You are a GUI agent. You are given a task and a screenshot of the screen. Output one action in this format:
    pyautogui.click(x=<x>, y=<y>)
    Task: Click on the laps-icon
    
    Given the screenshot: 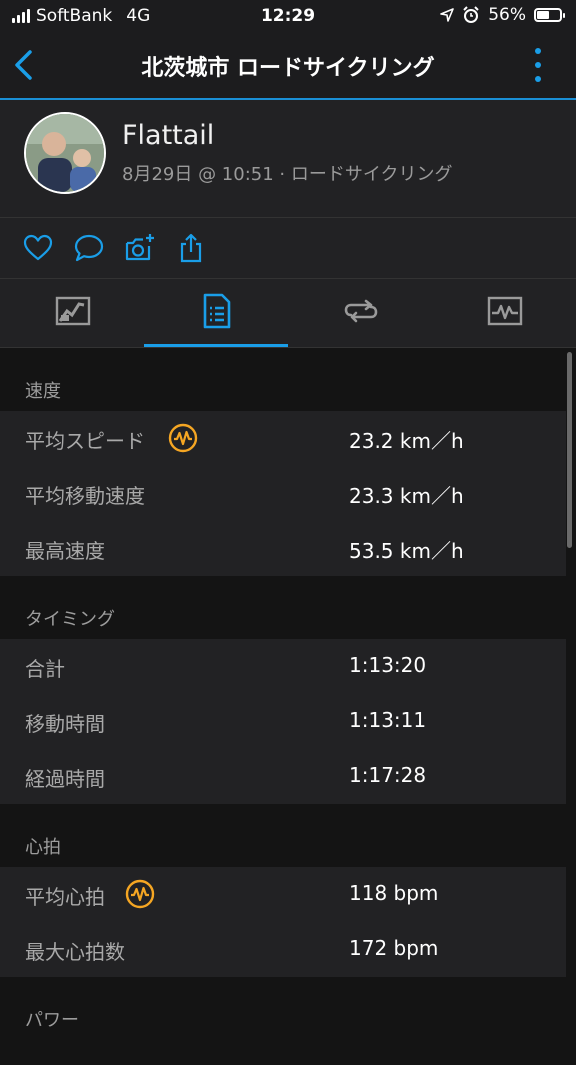 What is the action you would take?
    pyautogui.click(x=361, y=311)
    